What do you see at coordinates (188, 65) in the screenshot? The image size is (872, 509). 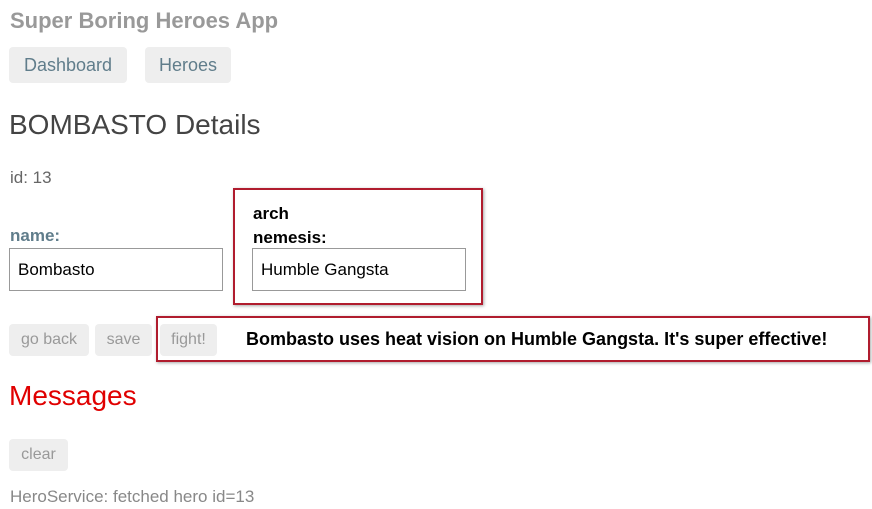 I see `nav-link-heroes: Heroes` at bounding box center [188, 65].